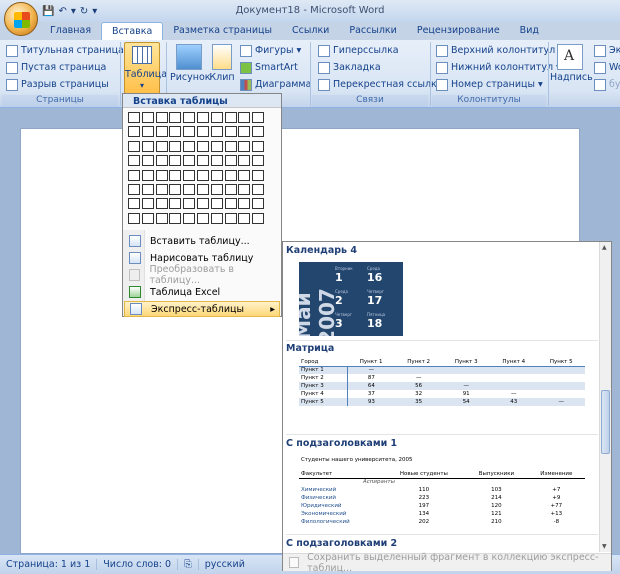 The image size is (620, 574). I want to click on tab-mailings: Рассылки, so click(372, 31).